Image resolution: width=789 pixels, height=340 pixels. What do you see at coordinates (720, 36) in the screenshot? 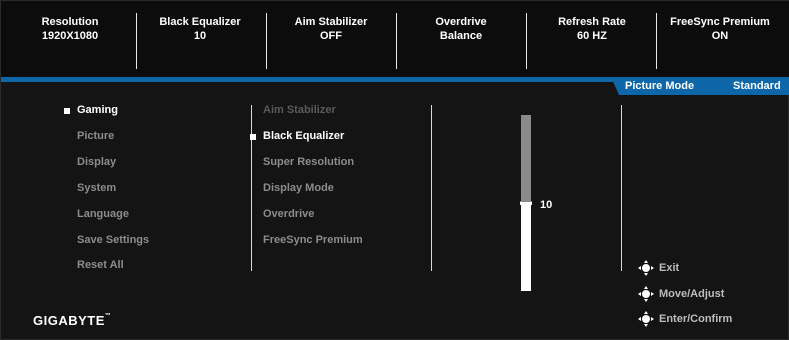
I see `status-value: ON` at bounding box center [720, 36].